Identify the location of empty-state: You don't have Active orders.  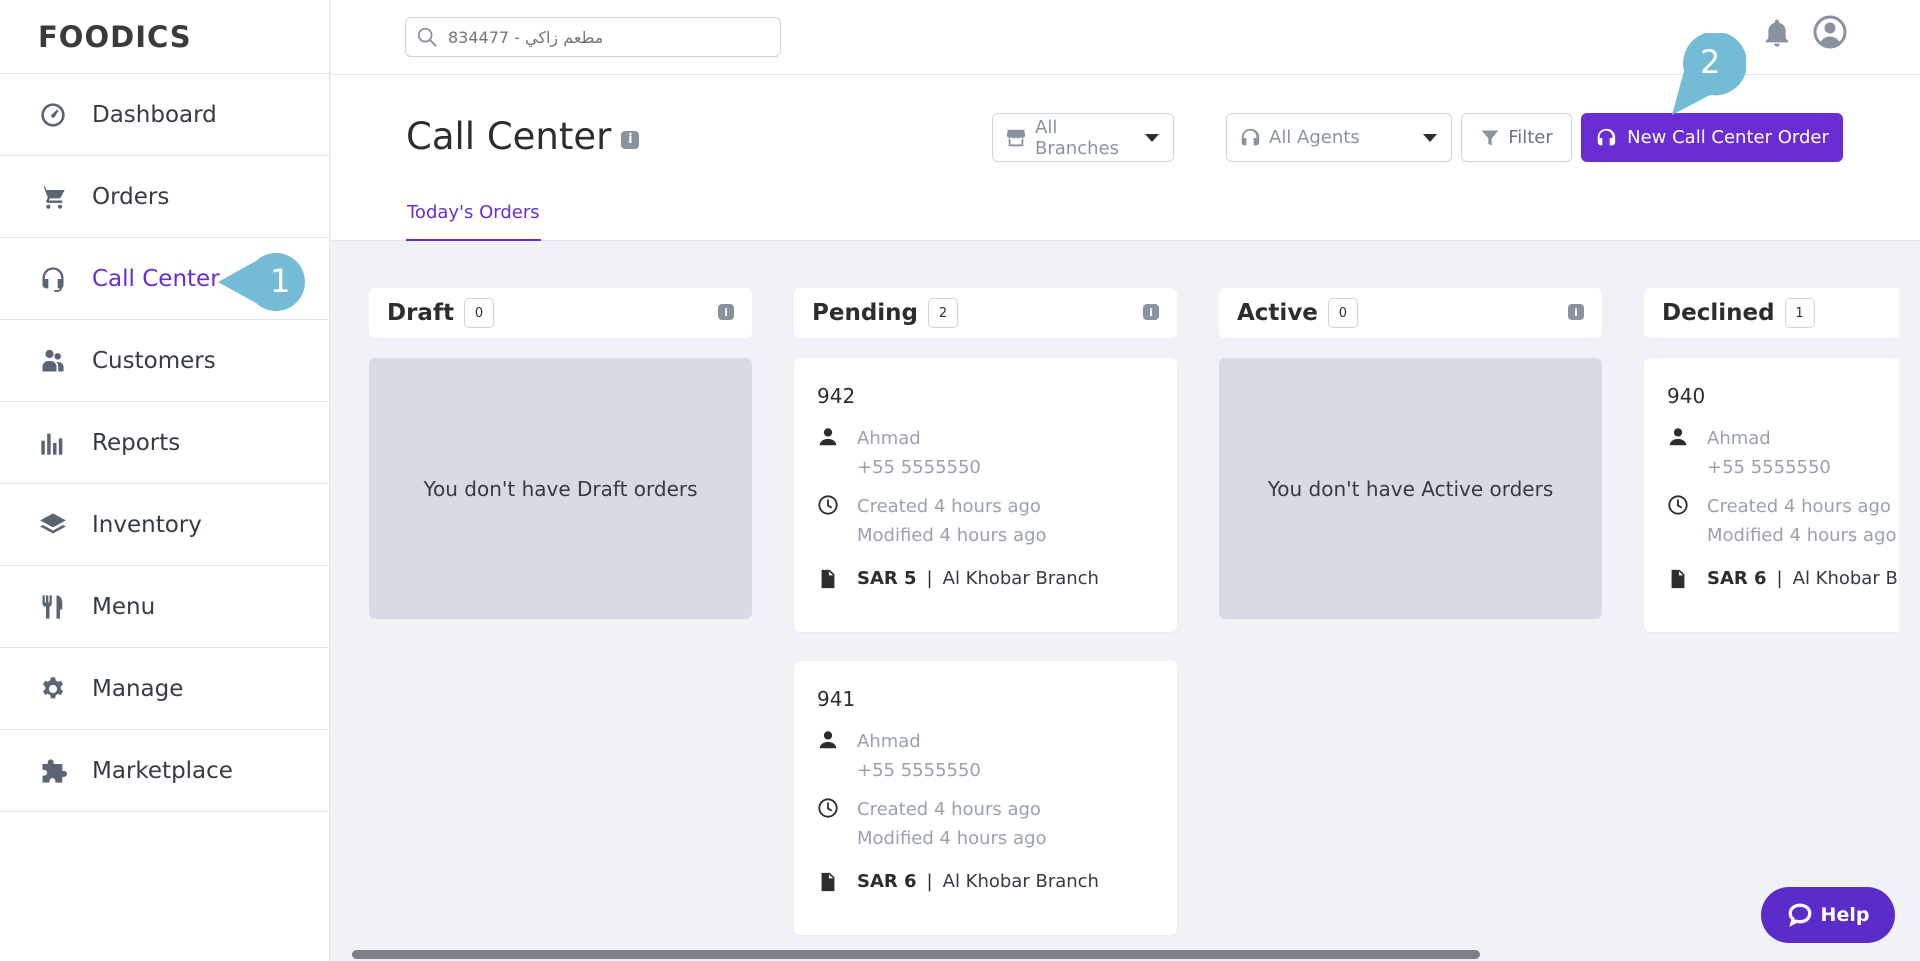
(1410, 488).